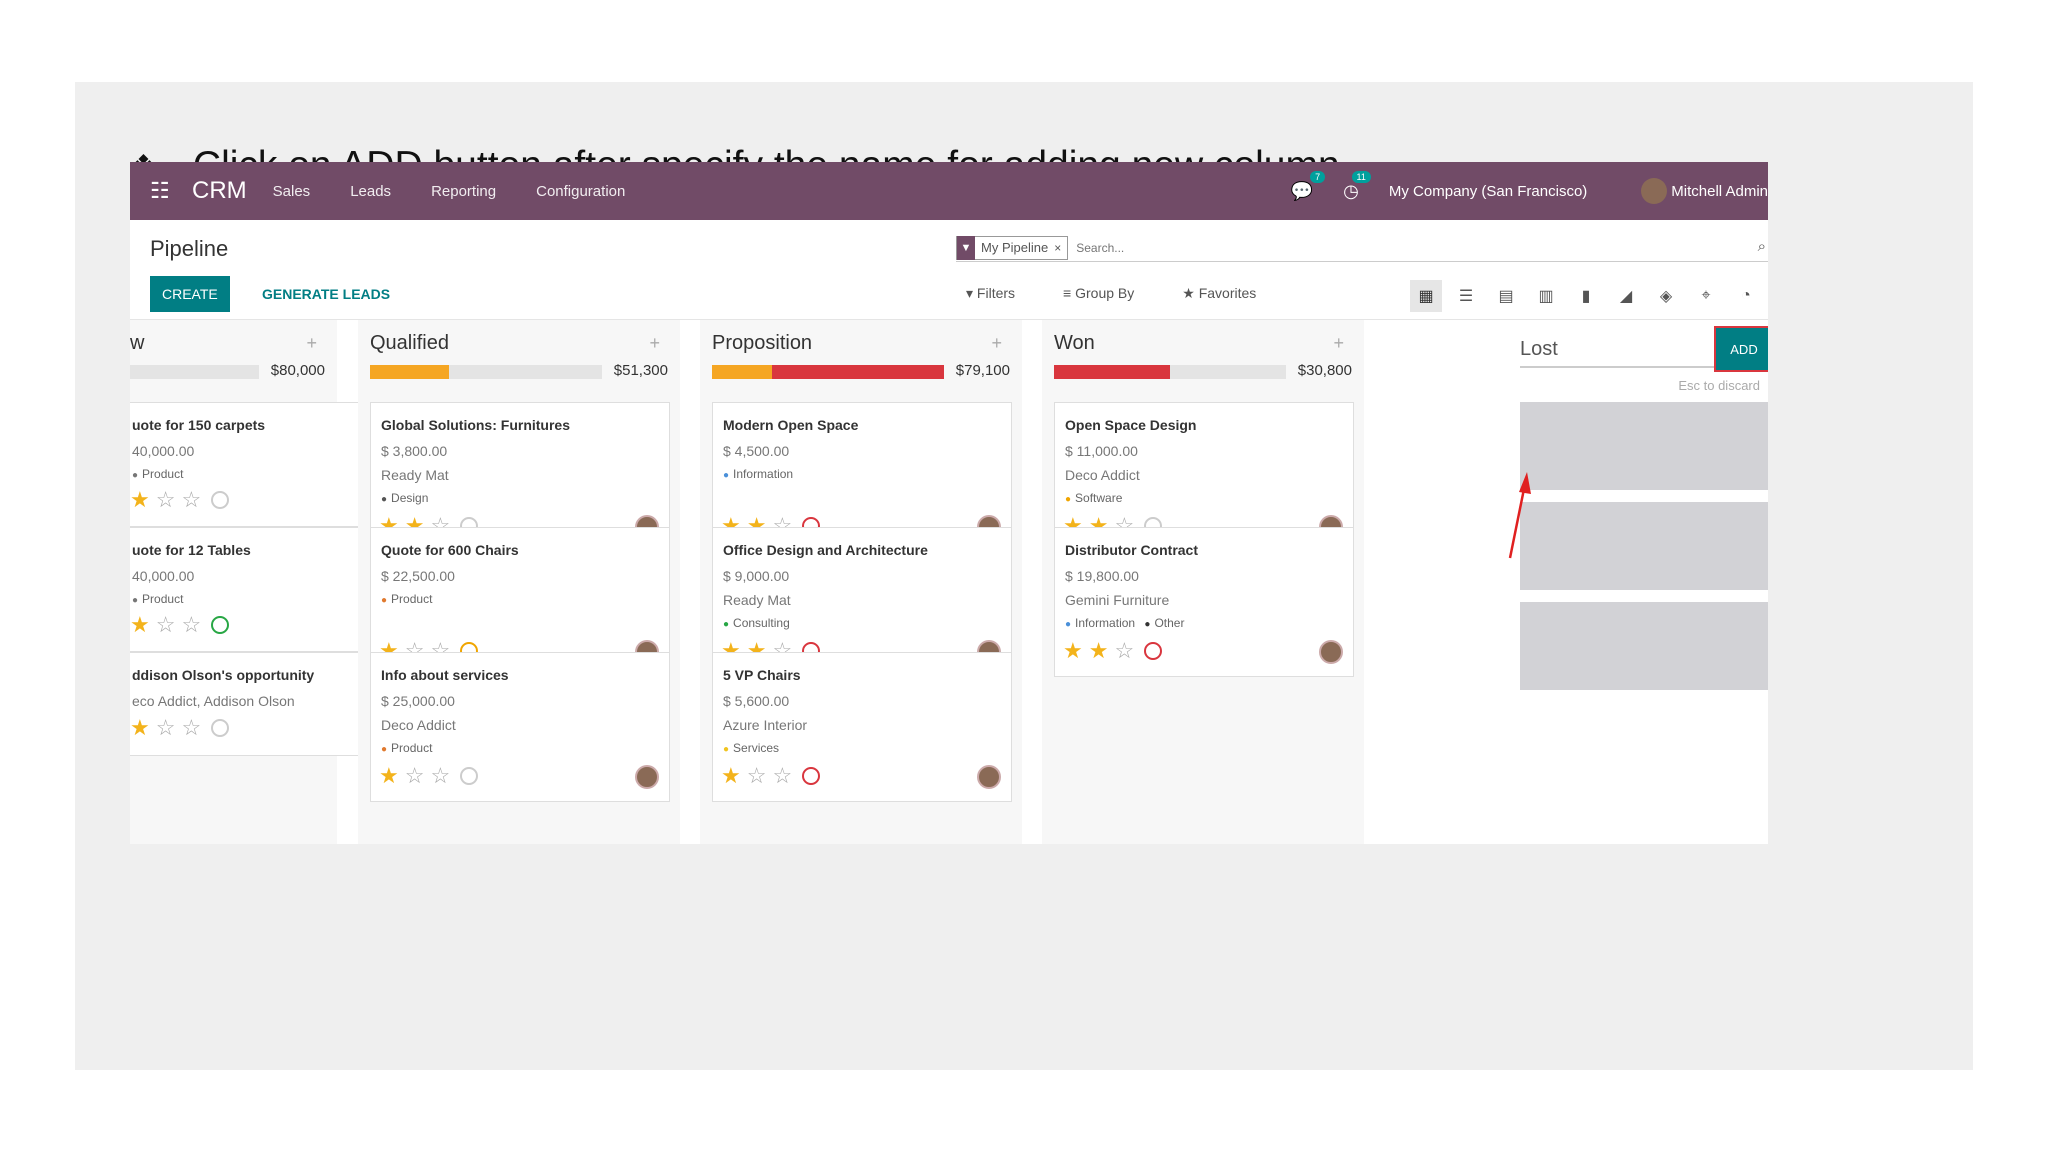 This screenshot has width=2048, height=1152. What do you see at coordinates (1519, 515) in the screenshot?
I see `annotation-arrow` at bounding box center [1519, 515].